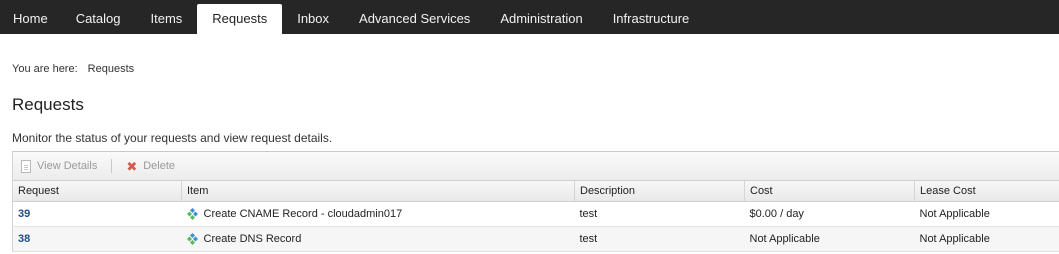  Describe the element at coordinates (536, 166) in the screenshot. I see `grid-toolbar: View Details ✖ Delete` at that location.